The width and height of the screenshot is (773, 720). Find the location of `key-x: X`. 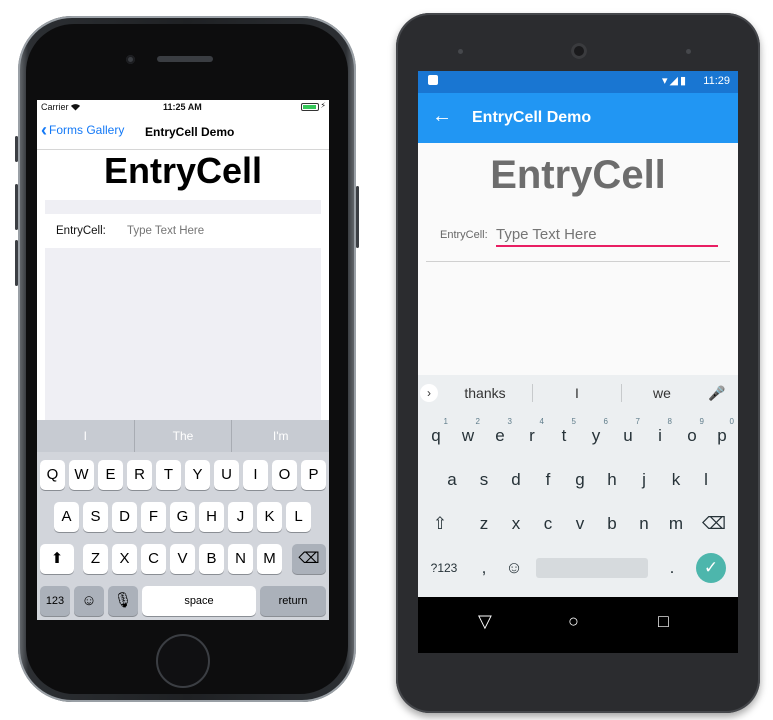

key-x: X is located at coordinates (124, 559).